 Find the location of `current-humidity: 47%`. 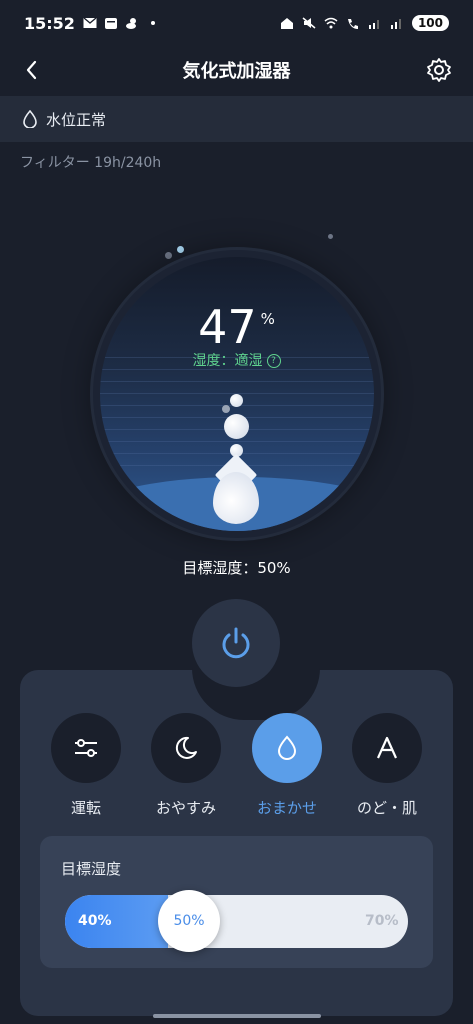

current-humidity: 47% is located at coordinates (236, 327).